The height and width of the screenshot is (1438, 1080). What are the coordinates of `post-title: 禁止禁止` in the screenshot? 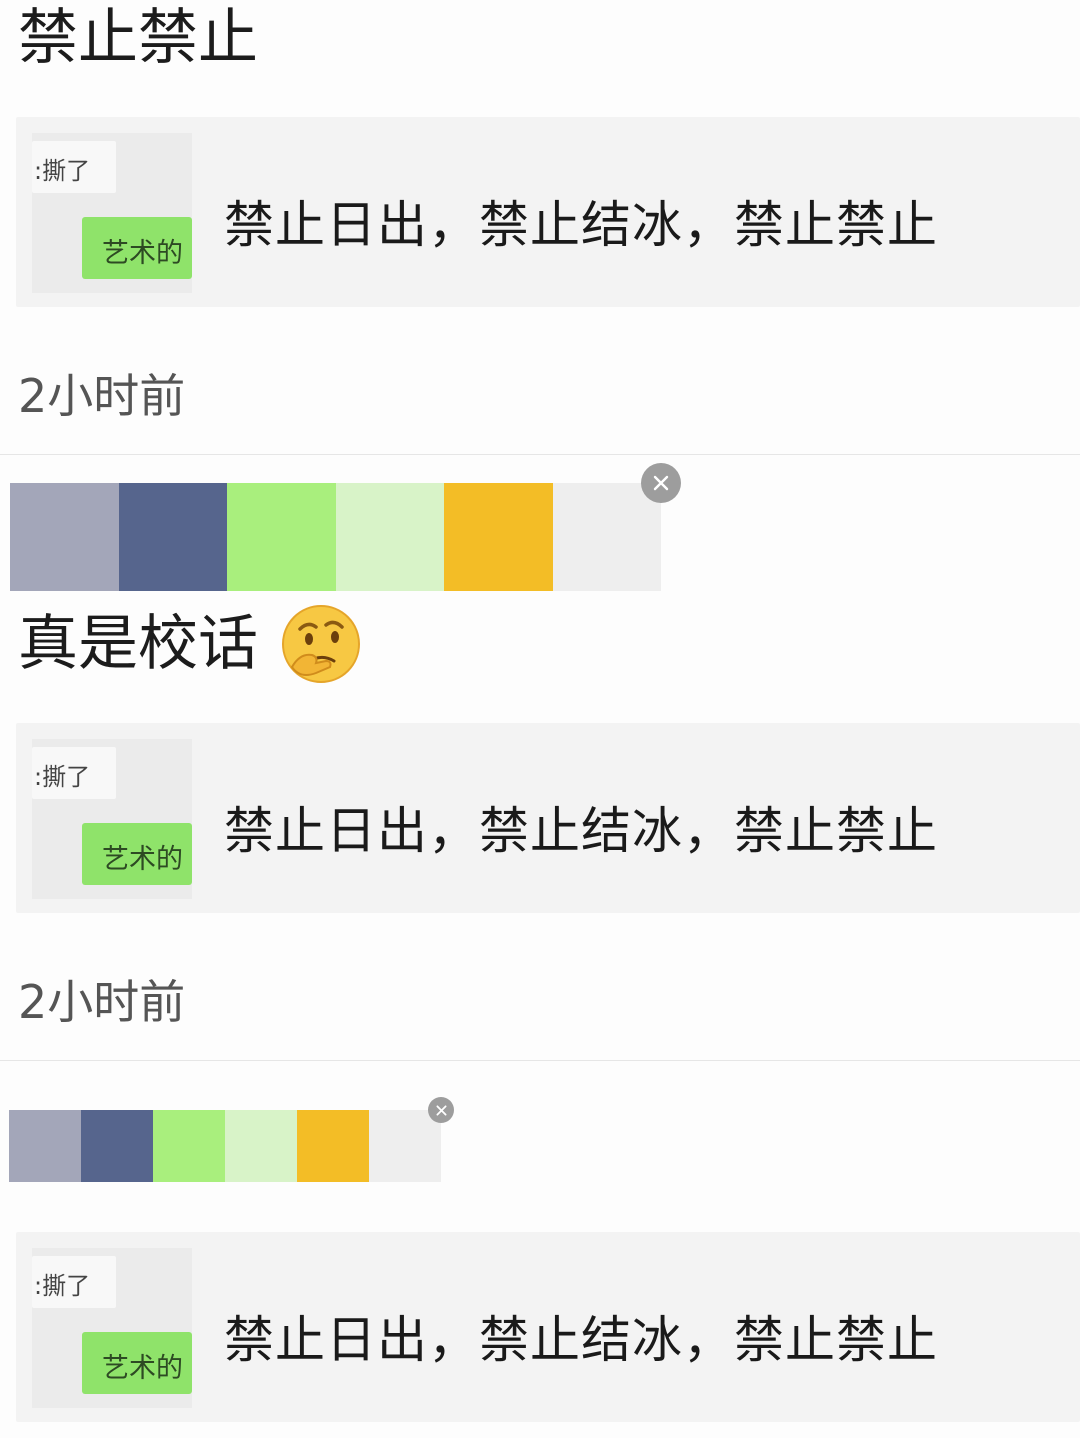 It's located at (138, 38).